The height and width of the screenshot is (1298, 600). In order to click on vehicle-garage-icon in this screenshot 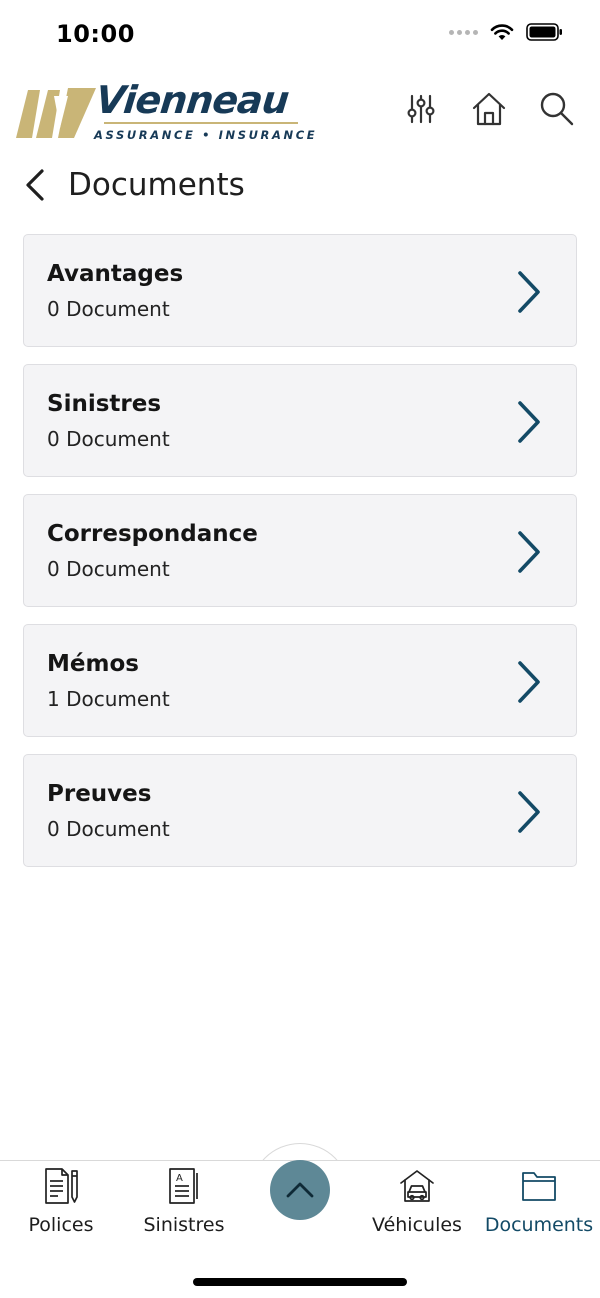, I will do `click(417, 1186)`.